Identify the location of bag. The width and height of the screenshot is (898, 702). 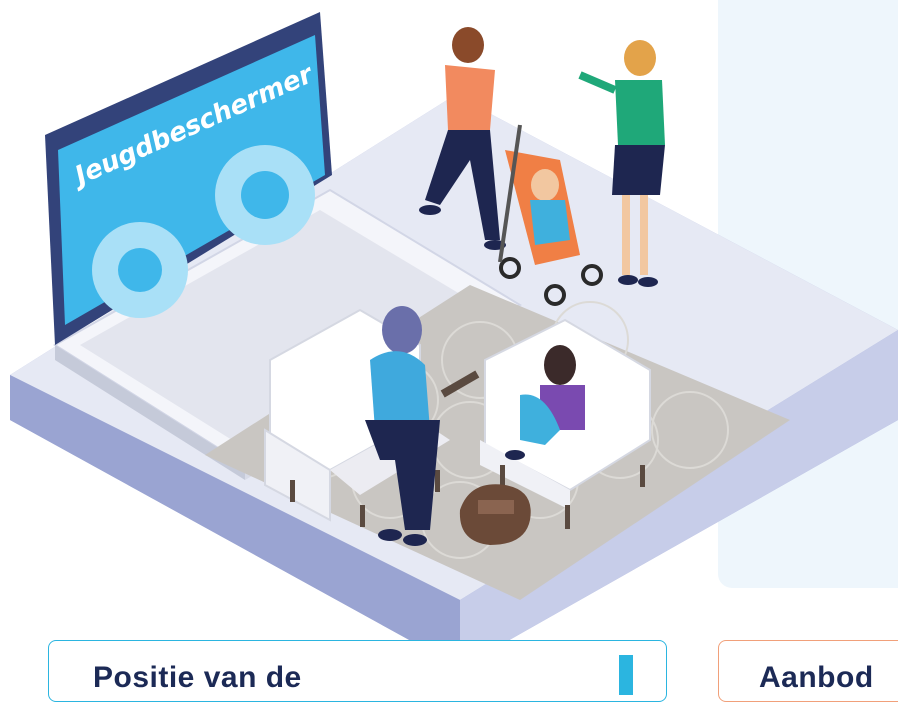
(495, 514).